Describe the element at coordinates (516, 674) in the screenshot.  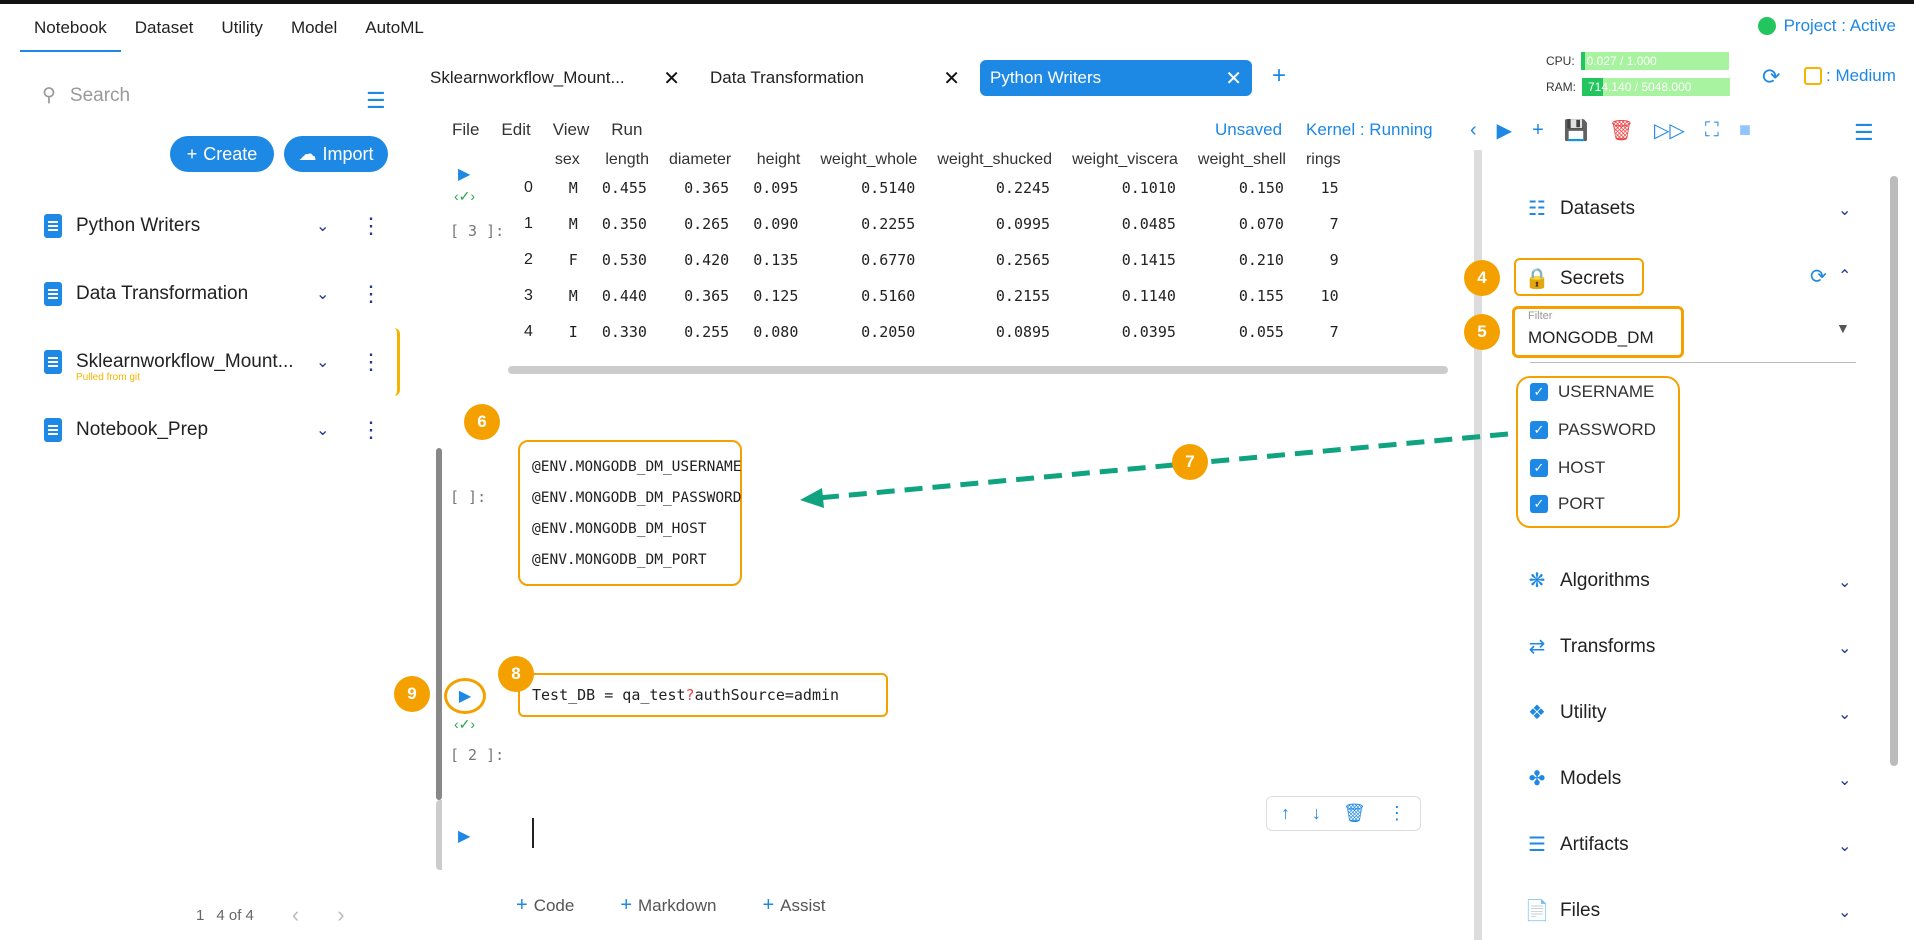
I see `callout-badge: 8` at that location.